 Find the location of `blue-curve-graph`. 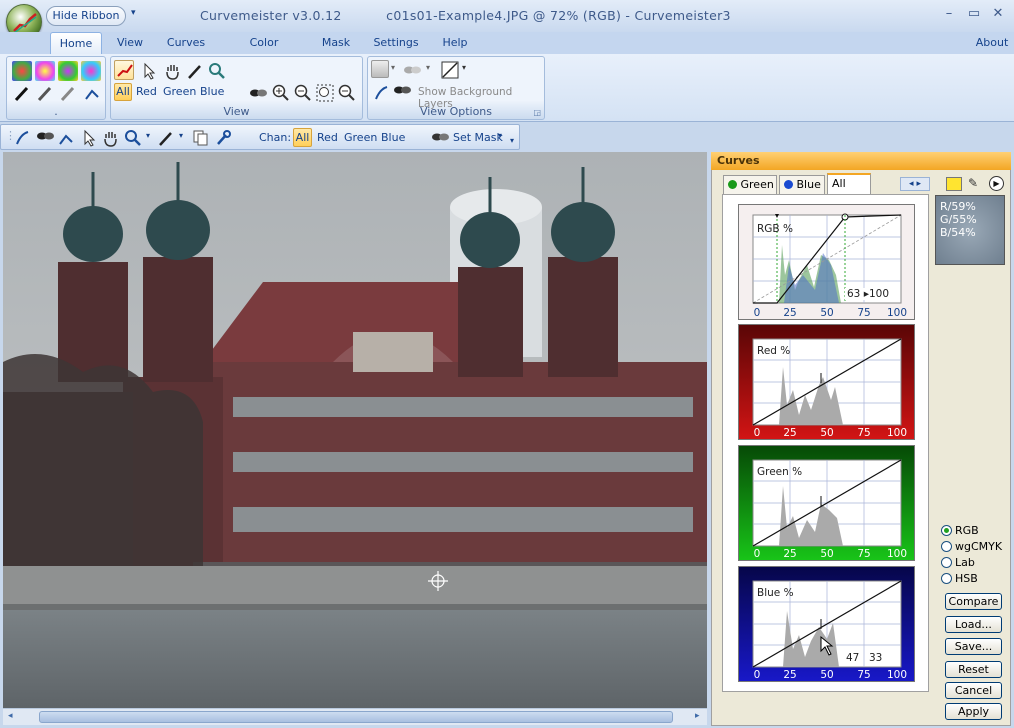

blue-curve-graph is located at coordinates (826, 624).